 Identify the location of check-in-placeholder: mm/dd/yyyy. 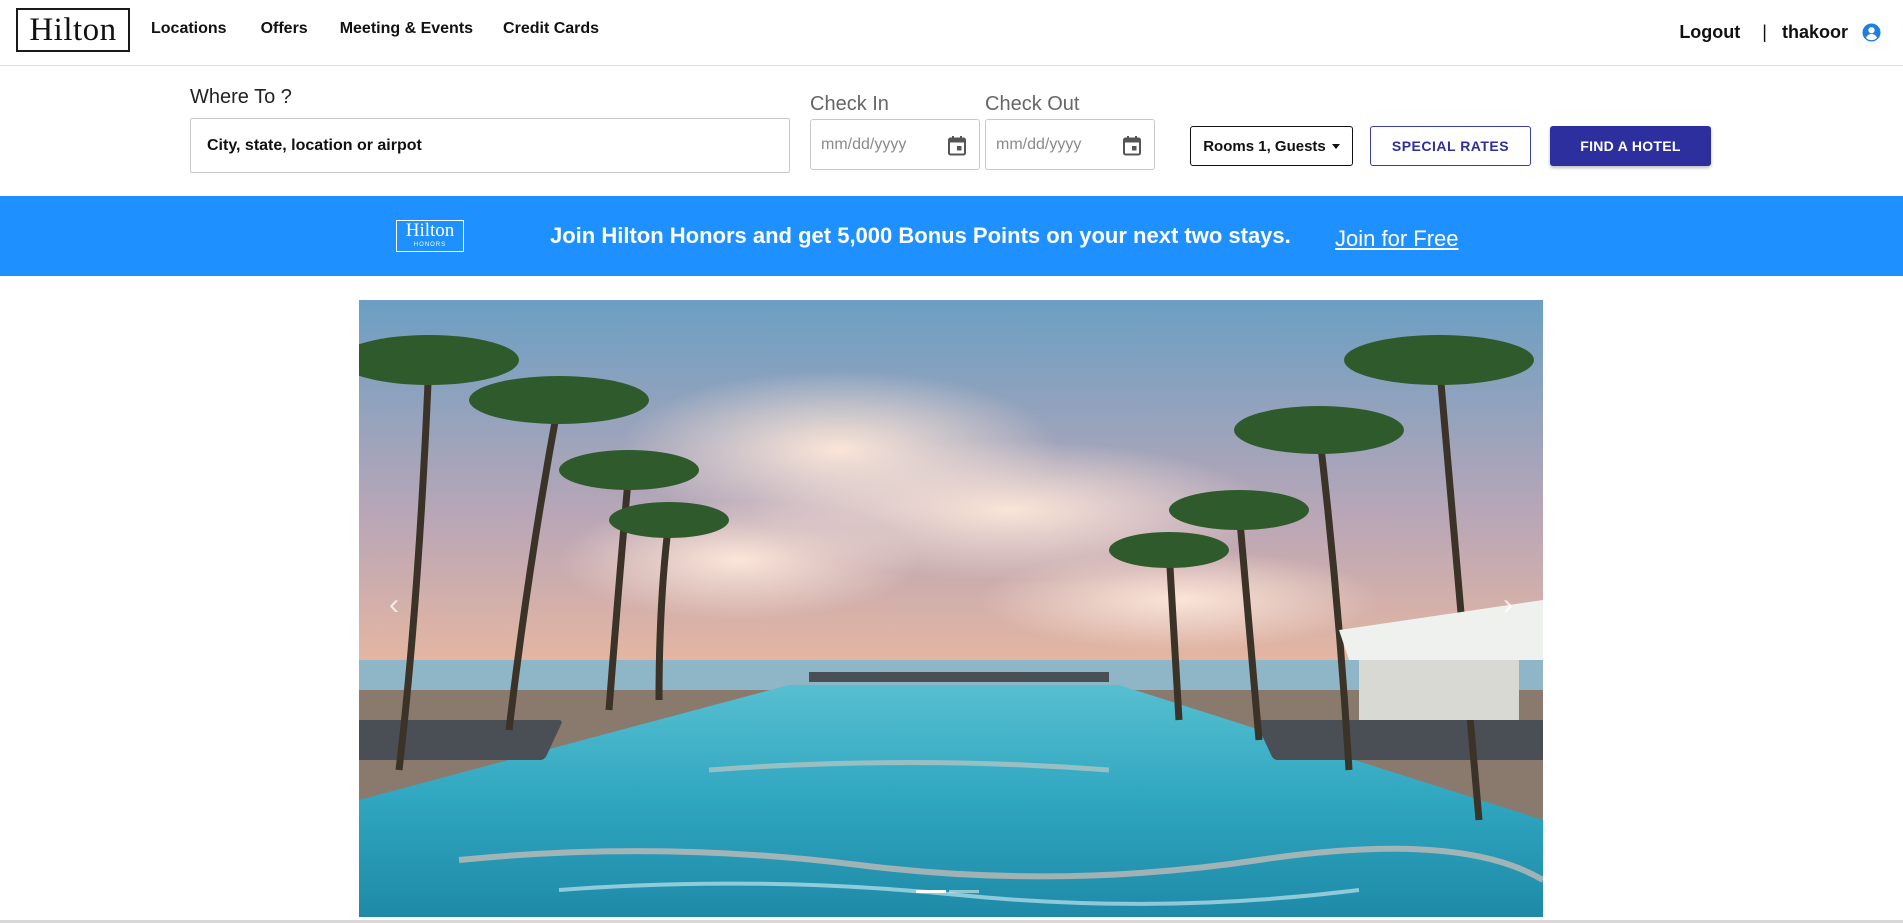
(864, 144).